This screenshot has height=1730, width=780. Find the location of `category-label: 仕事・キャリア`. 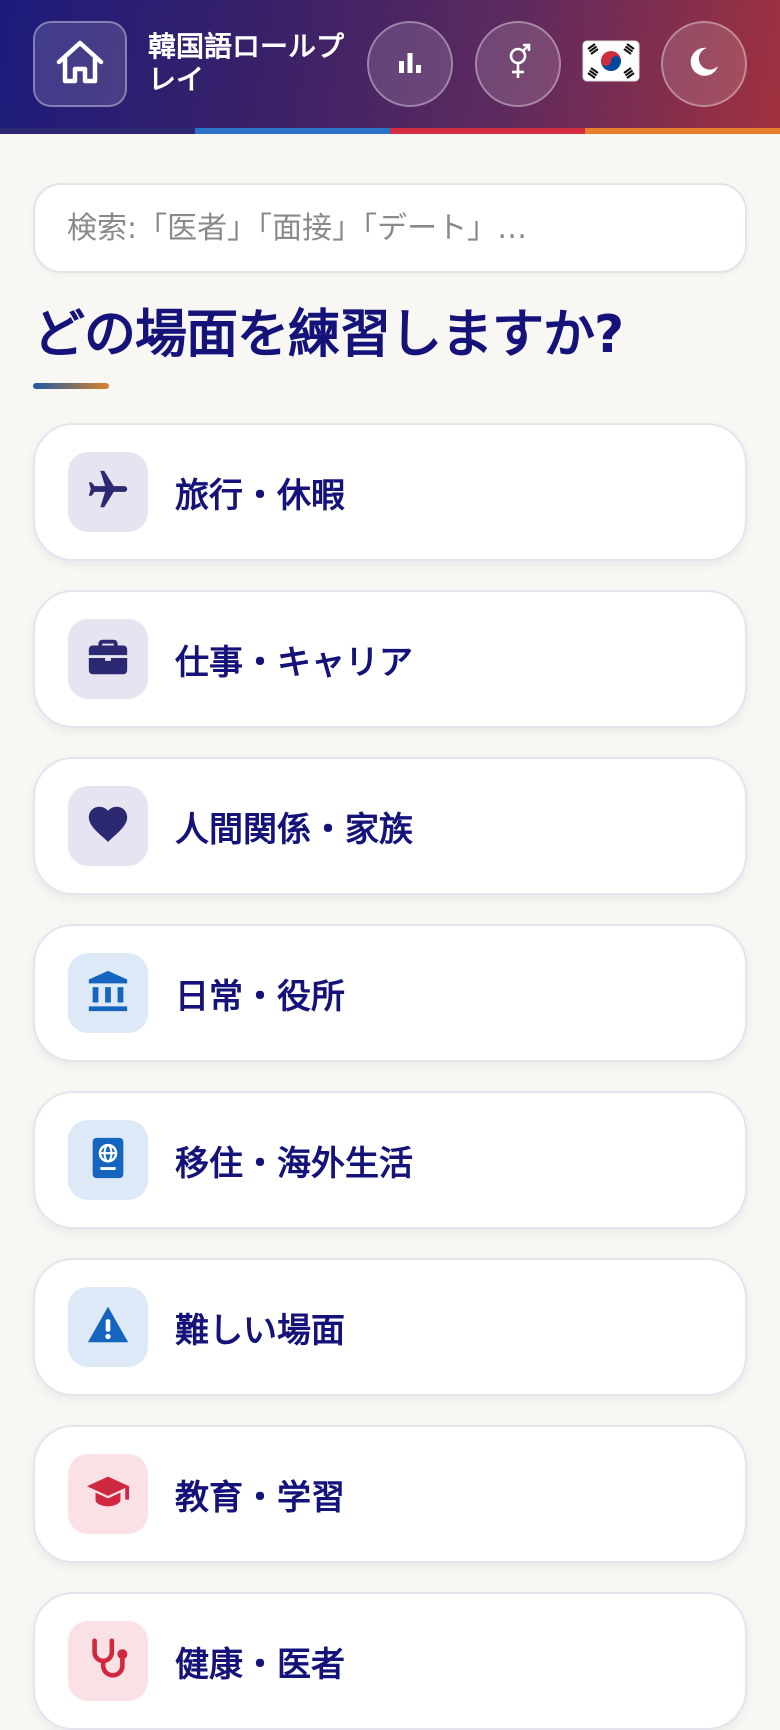

category-label: 仕事・キャリア is located at coordinates (294, 662).